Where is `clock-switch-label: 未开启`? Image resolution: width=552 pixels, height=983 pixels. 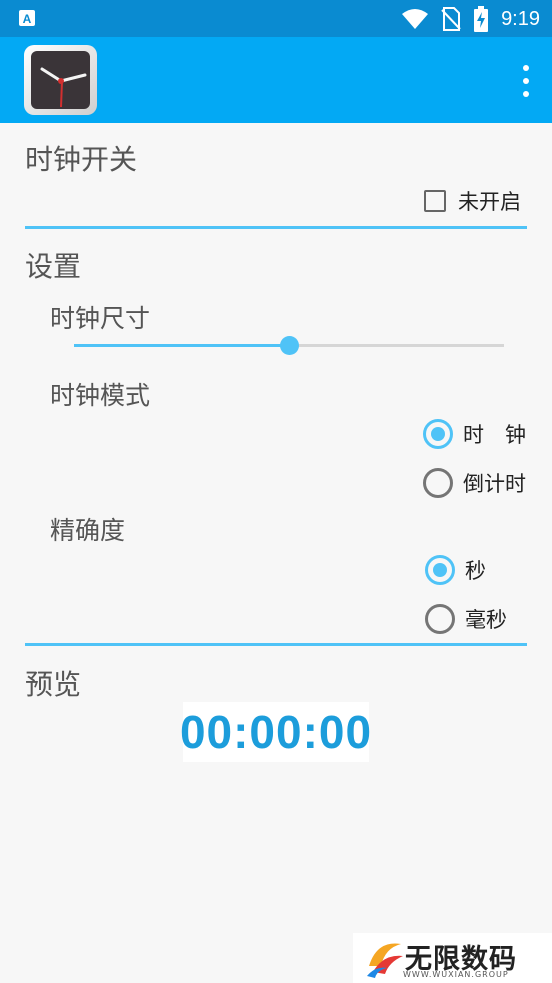
clock-switch-label: 未开启 is located at coordinates (489, 202).